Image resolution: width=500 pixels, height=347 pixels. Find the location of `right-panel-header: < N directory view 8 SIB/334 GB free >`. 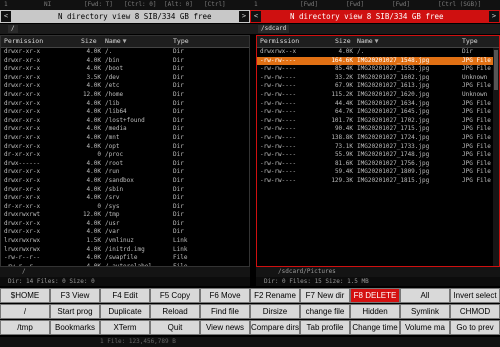

right-panel-header: < N directory view 8 SIB/334 GB free > is located at coordinates (375, 16).